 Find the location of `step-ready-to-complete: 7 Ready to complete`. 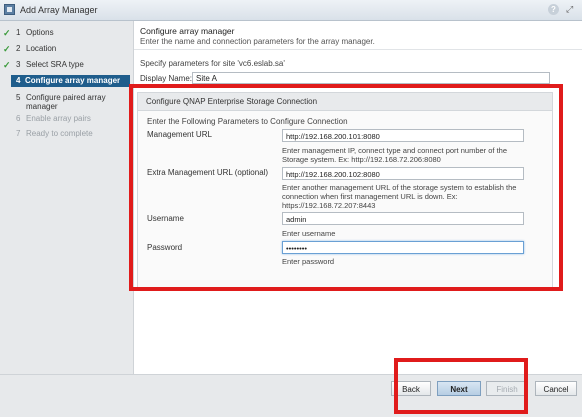

step-ready-to-complete: 7 Ready to complete is located at coordinates (54, 133).